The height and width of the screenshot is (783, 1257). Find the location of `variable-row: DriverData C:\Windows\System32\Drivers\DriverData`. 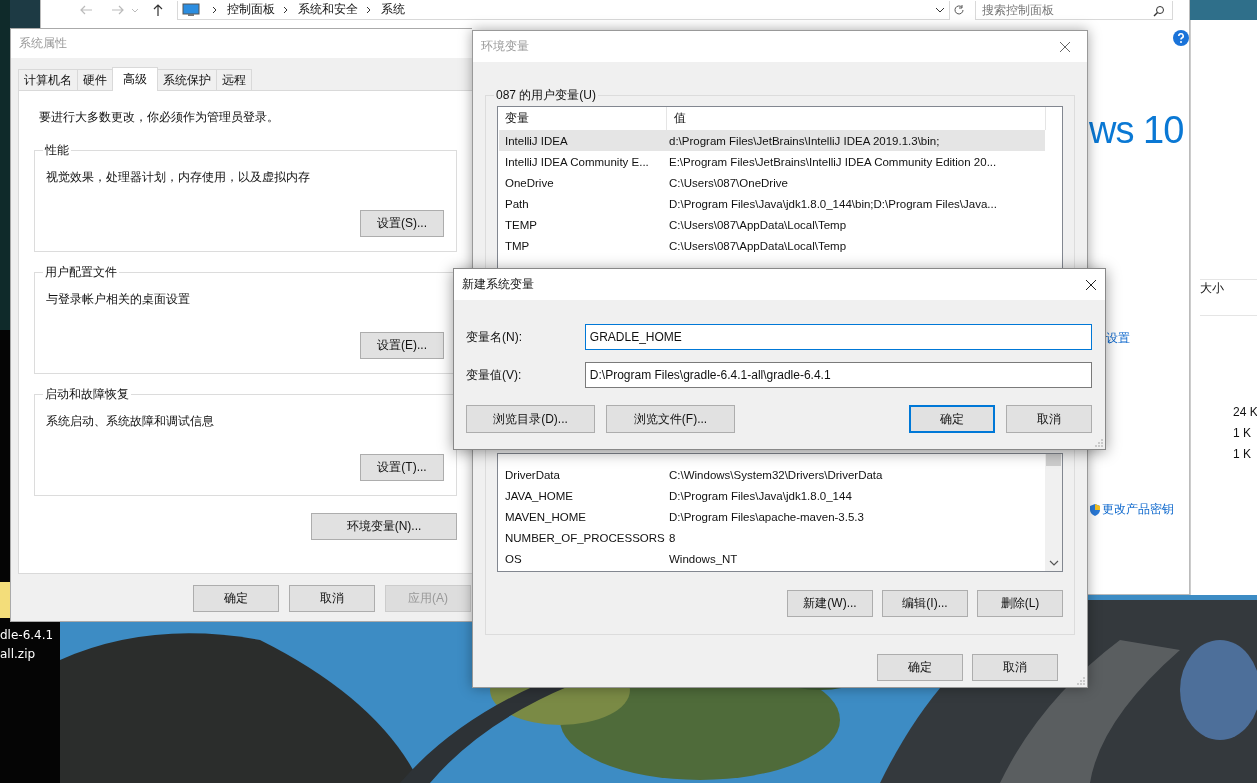

variable-row: DriverData C:\Windows\System32\Drivers\DriverData is located at coordinates (772, 474).